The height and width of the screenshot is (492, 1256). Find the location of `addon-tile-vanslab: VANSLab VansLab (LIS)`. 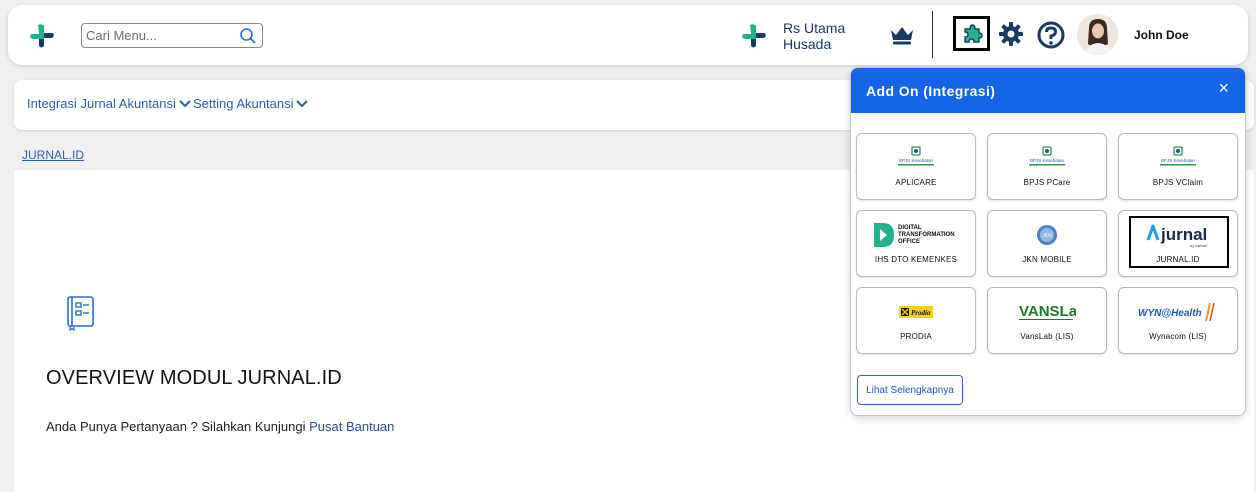

addon-tile-vanslab: VANSLab VansLab (LIS) is located at coordinates (1047, 320).